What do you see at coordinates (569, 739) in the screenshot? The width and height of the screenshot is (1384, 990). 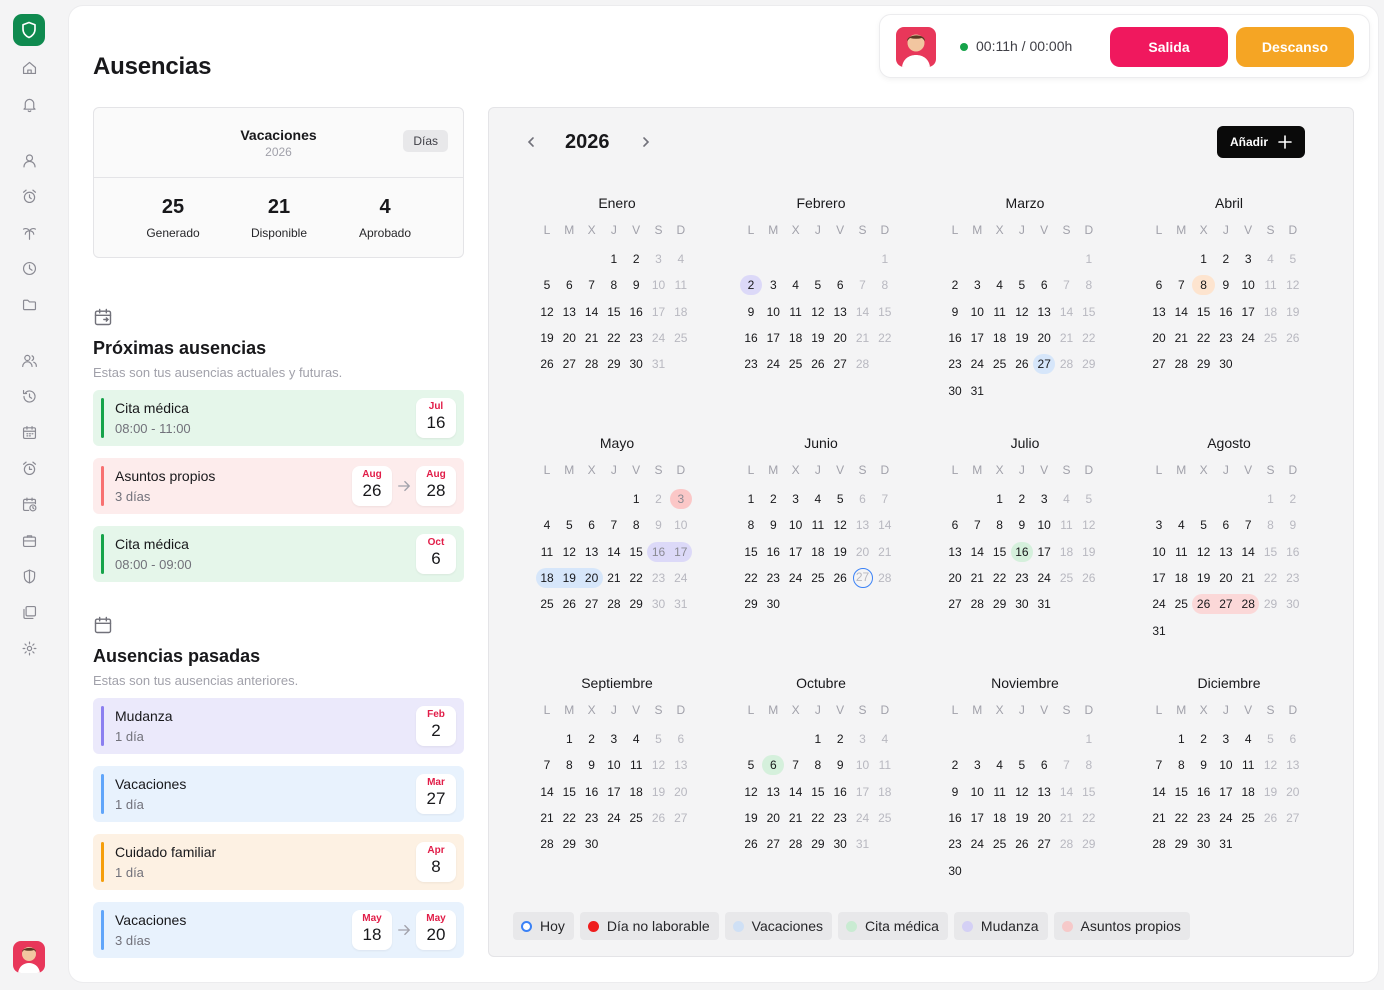 I see `calendar-day: 1` at bounding box center [569, 739].